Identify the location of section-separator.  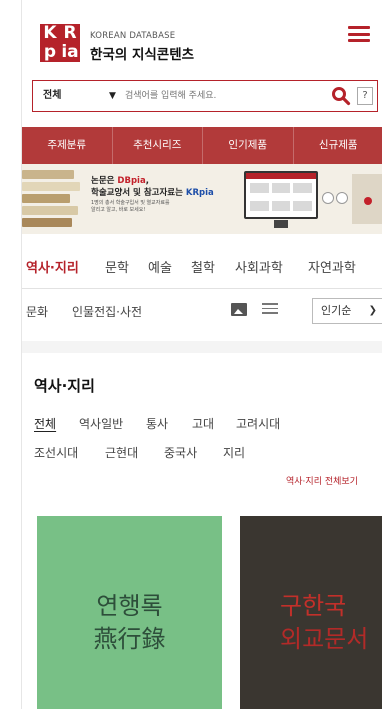
(202, 347).